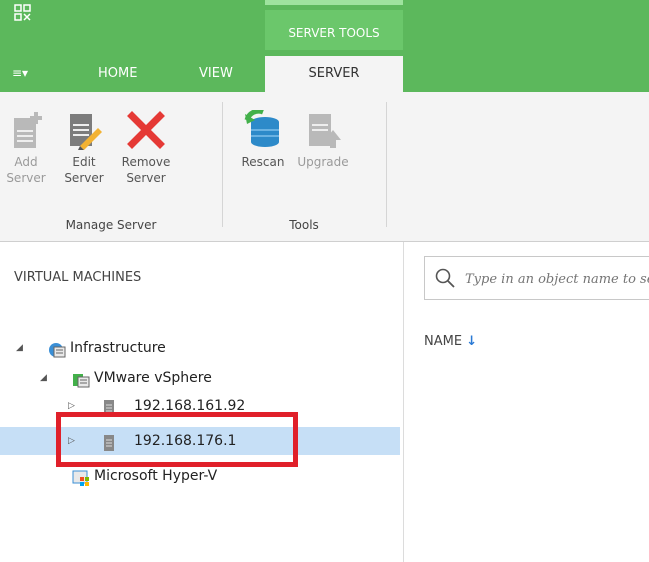 The height and width of the screenshot is (562, 649). What do you see at coordinates (445, 278) in the screenshot?
I see `search-icon` at bounding box center [445, 278].